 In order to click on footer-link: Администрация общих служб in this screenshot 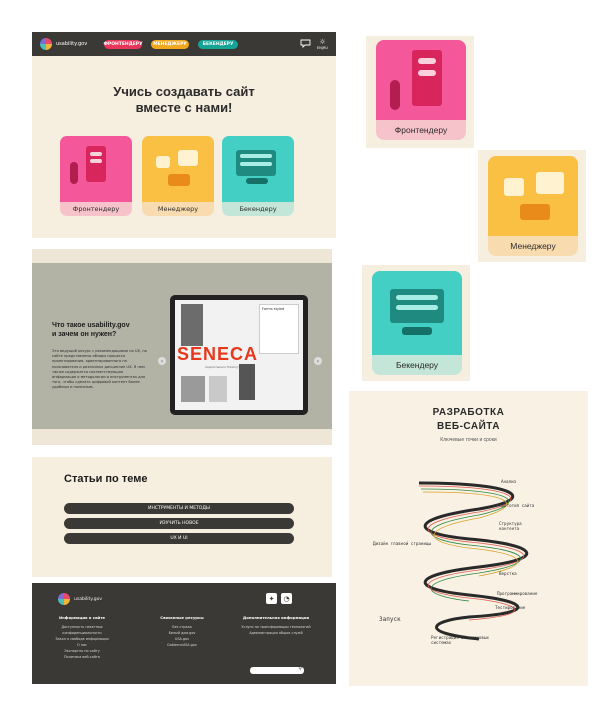, I will do `click(276, 633)`.